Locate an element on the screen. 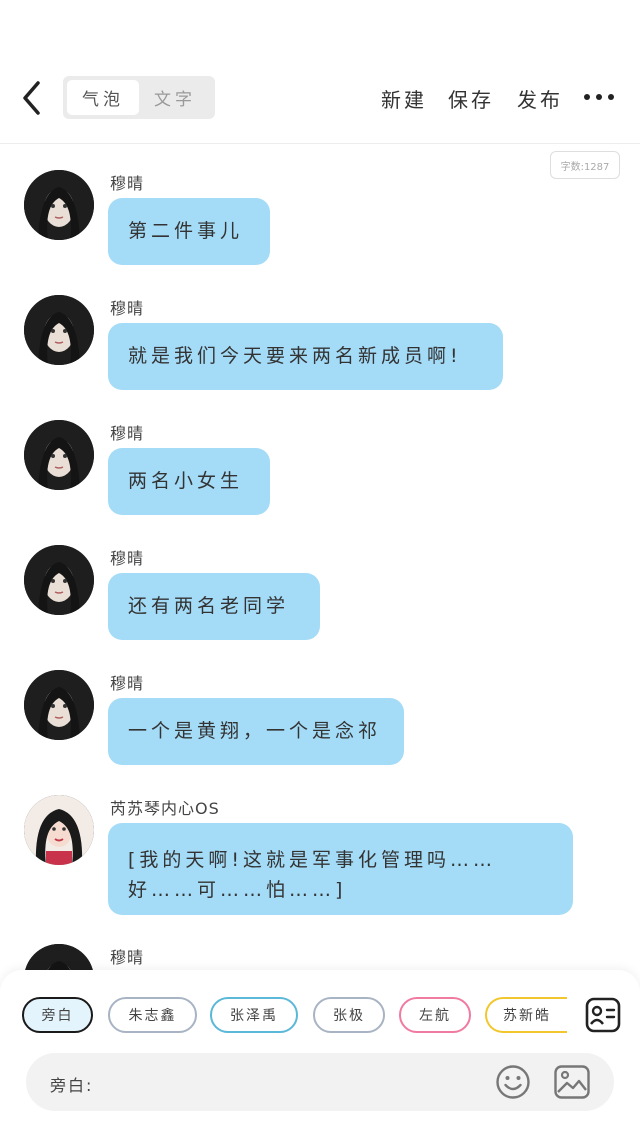  word-count-badge: 字数:1287 is located at coordinates (585, 165).